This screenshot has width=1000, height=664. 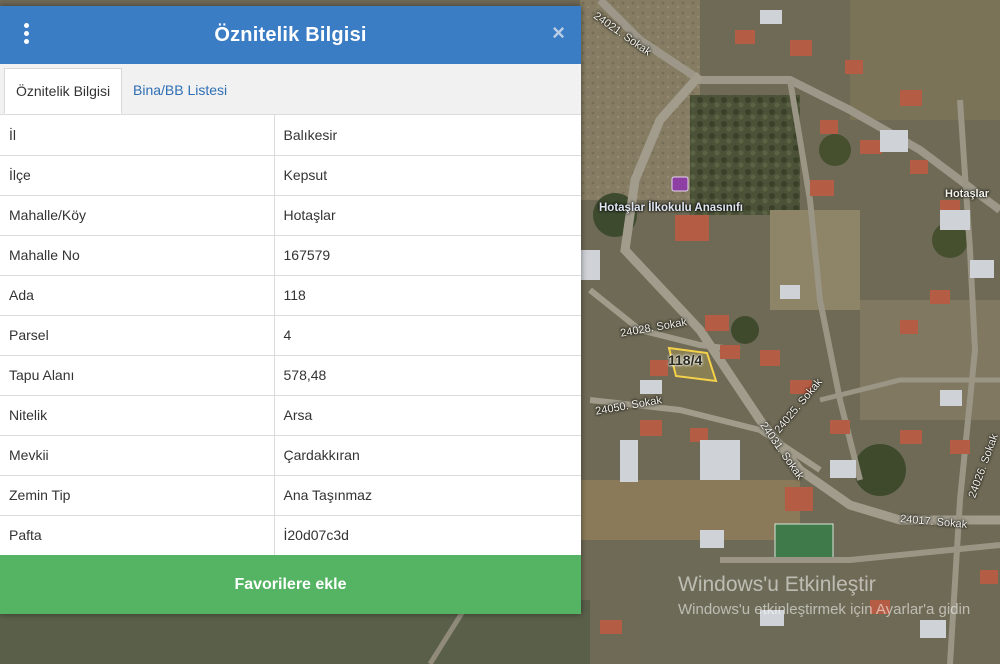 What do you see at coordinates (137, 135) in the screenshot?
I see `attribute-key: İl` at bounding box center [137, 135].